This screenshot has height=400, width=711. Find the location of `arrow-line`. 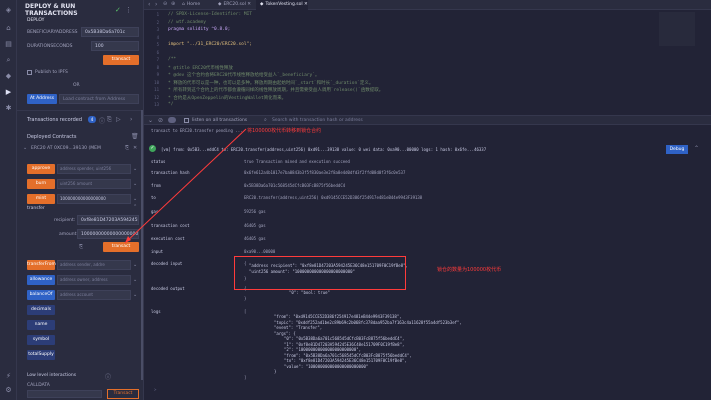

arrow-line is located at coordinates (185, 186).